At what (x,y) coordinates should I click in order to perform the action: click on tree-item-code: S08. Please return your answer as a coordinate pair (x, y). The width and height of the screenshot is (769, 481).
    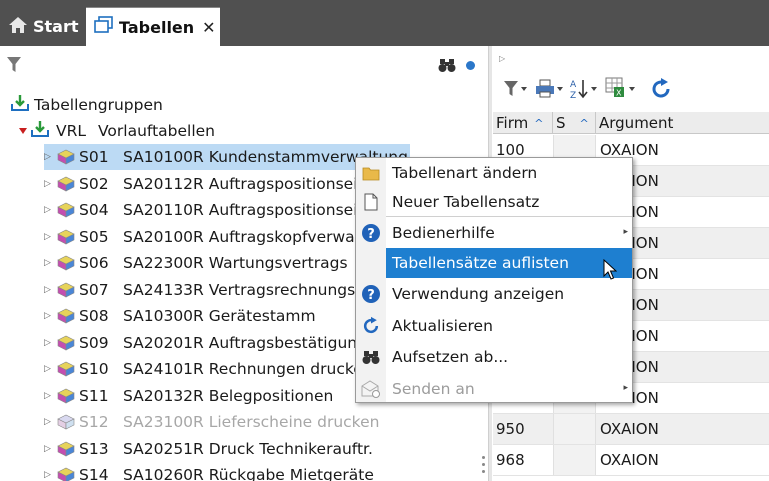
    Looking at the image, I should click on (94, 316).